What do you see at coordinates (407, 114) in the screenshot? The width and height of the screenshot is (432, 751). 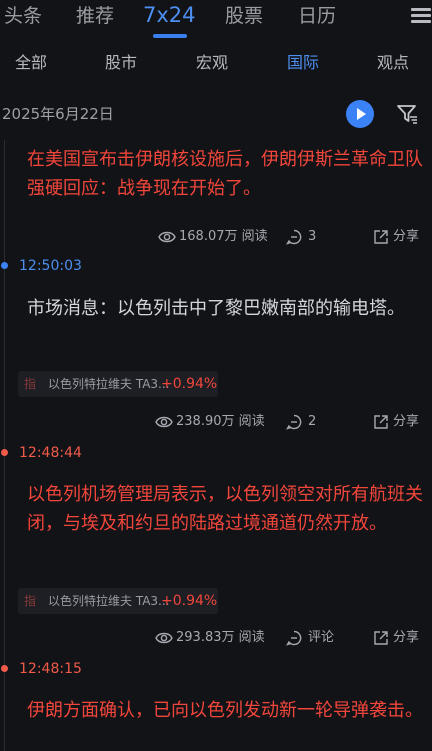 I see `filter-icon` at bounding box center [407, 114].